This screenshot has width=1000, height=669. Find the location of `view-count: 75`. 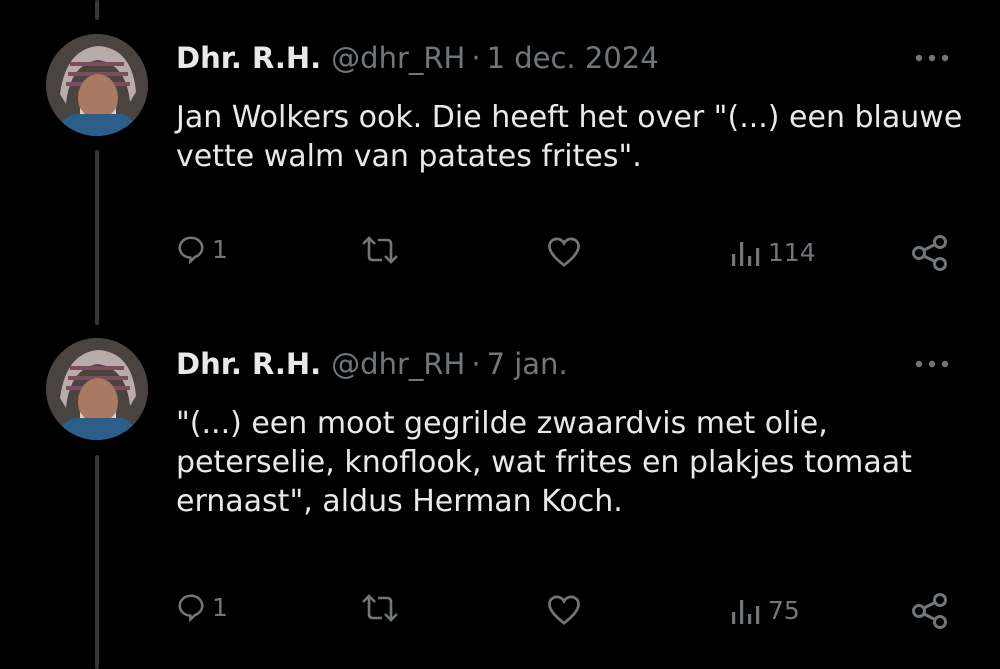

view-count: 75 is located at coordinates (784, 610).